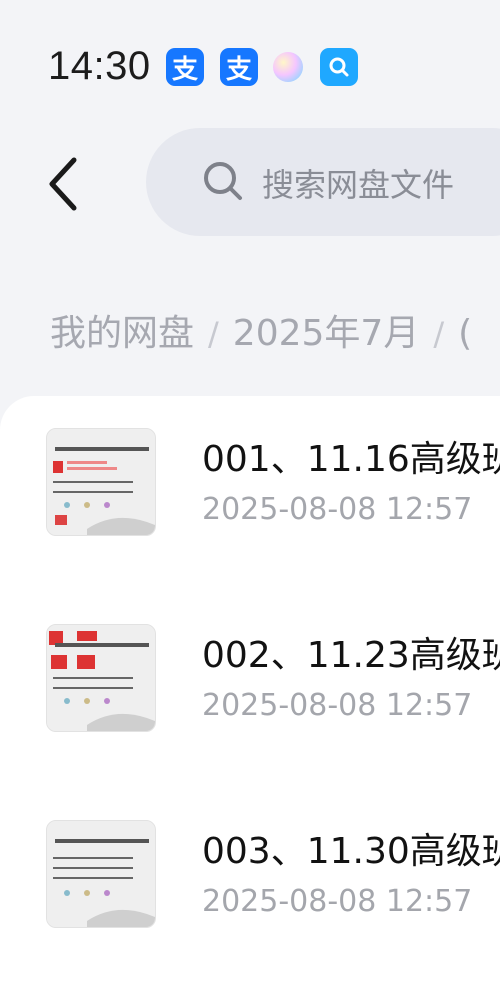 The image size is (500, 1000). I want to click on list-item: 001、11.16高级班 2025-08-08 12:57, so click(250, 493).